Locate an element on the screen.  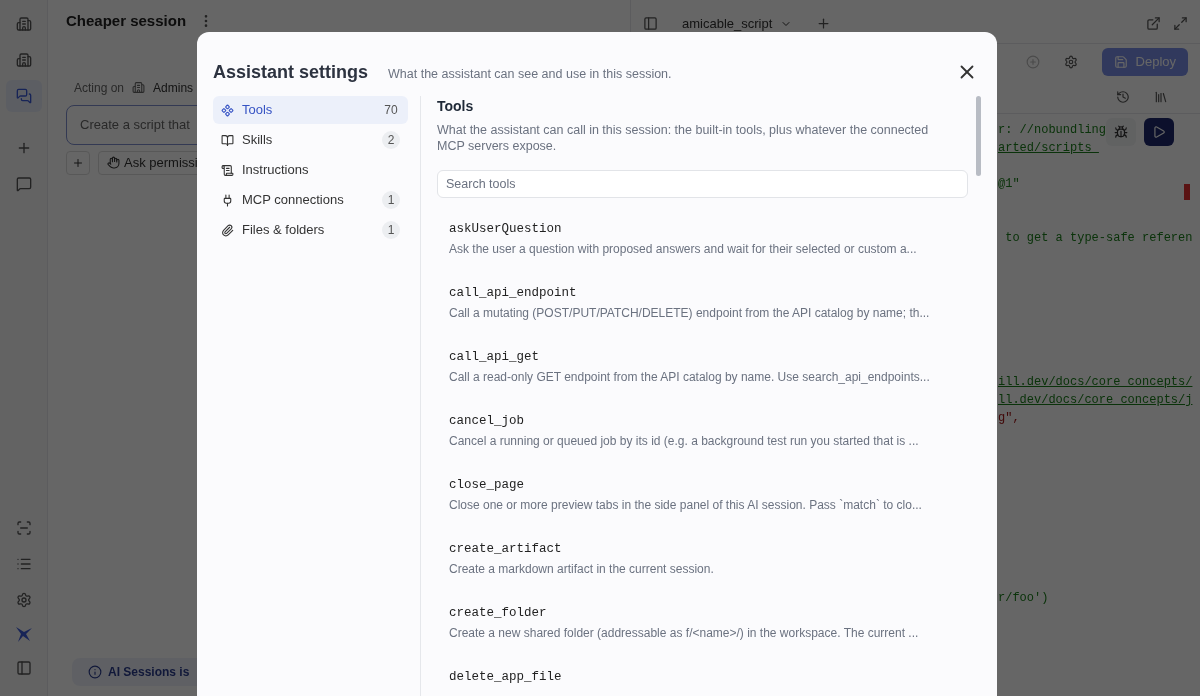
paperclip-icon is located at coordinates (227, 230).